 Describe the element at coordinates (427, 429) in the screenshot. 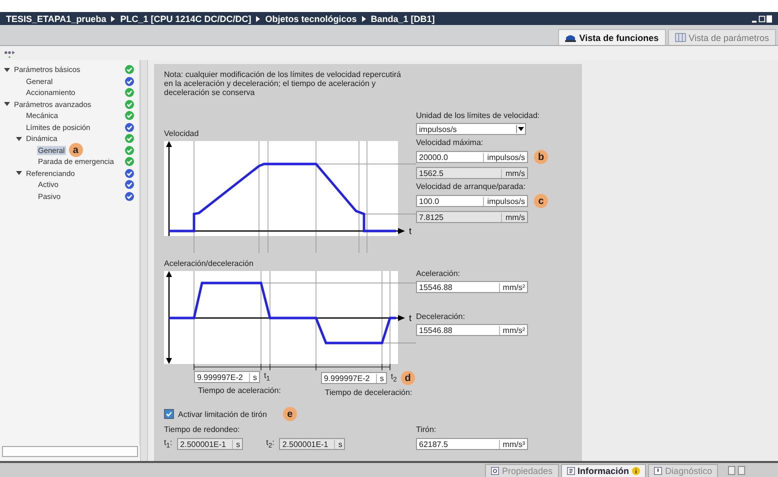

I see `field-label: Tirón:` at that location.